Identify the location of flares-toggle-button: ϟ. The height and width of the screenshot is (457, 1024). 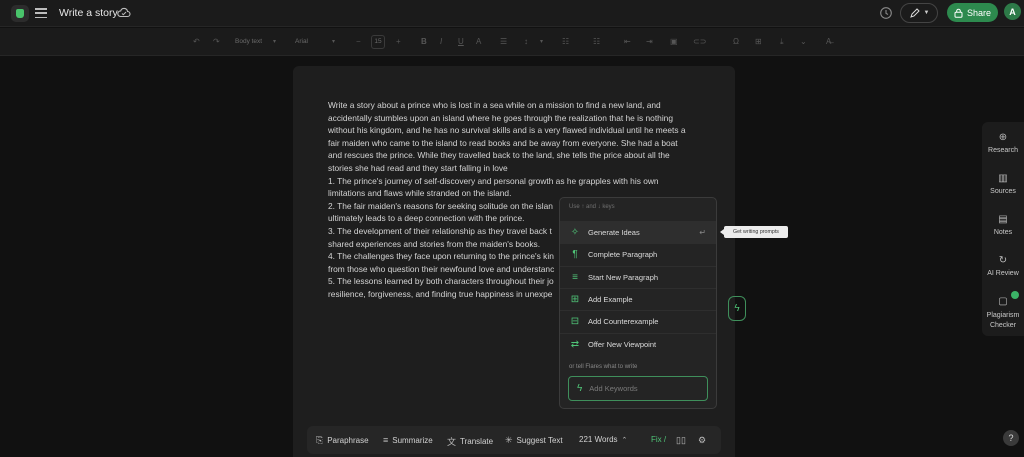
(737, 308).